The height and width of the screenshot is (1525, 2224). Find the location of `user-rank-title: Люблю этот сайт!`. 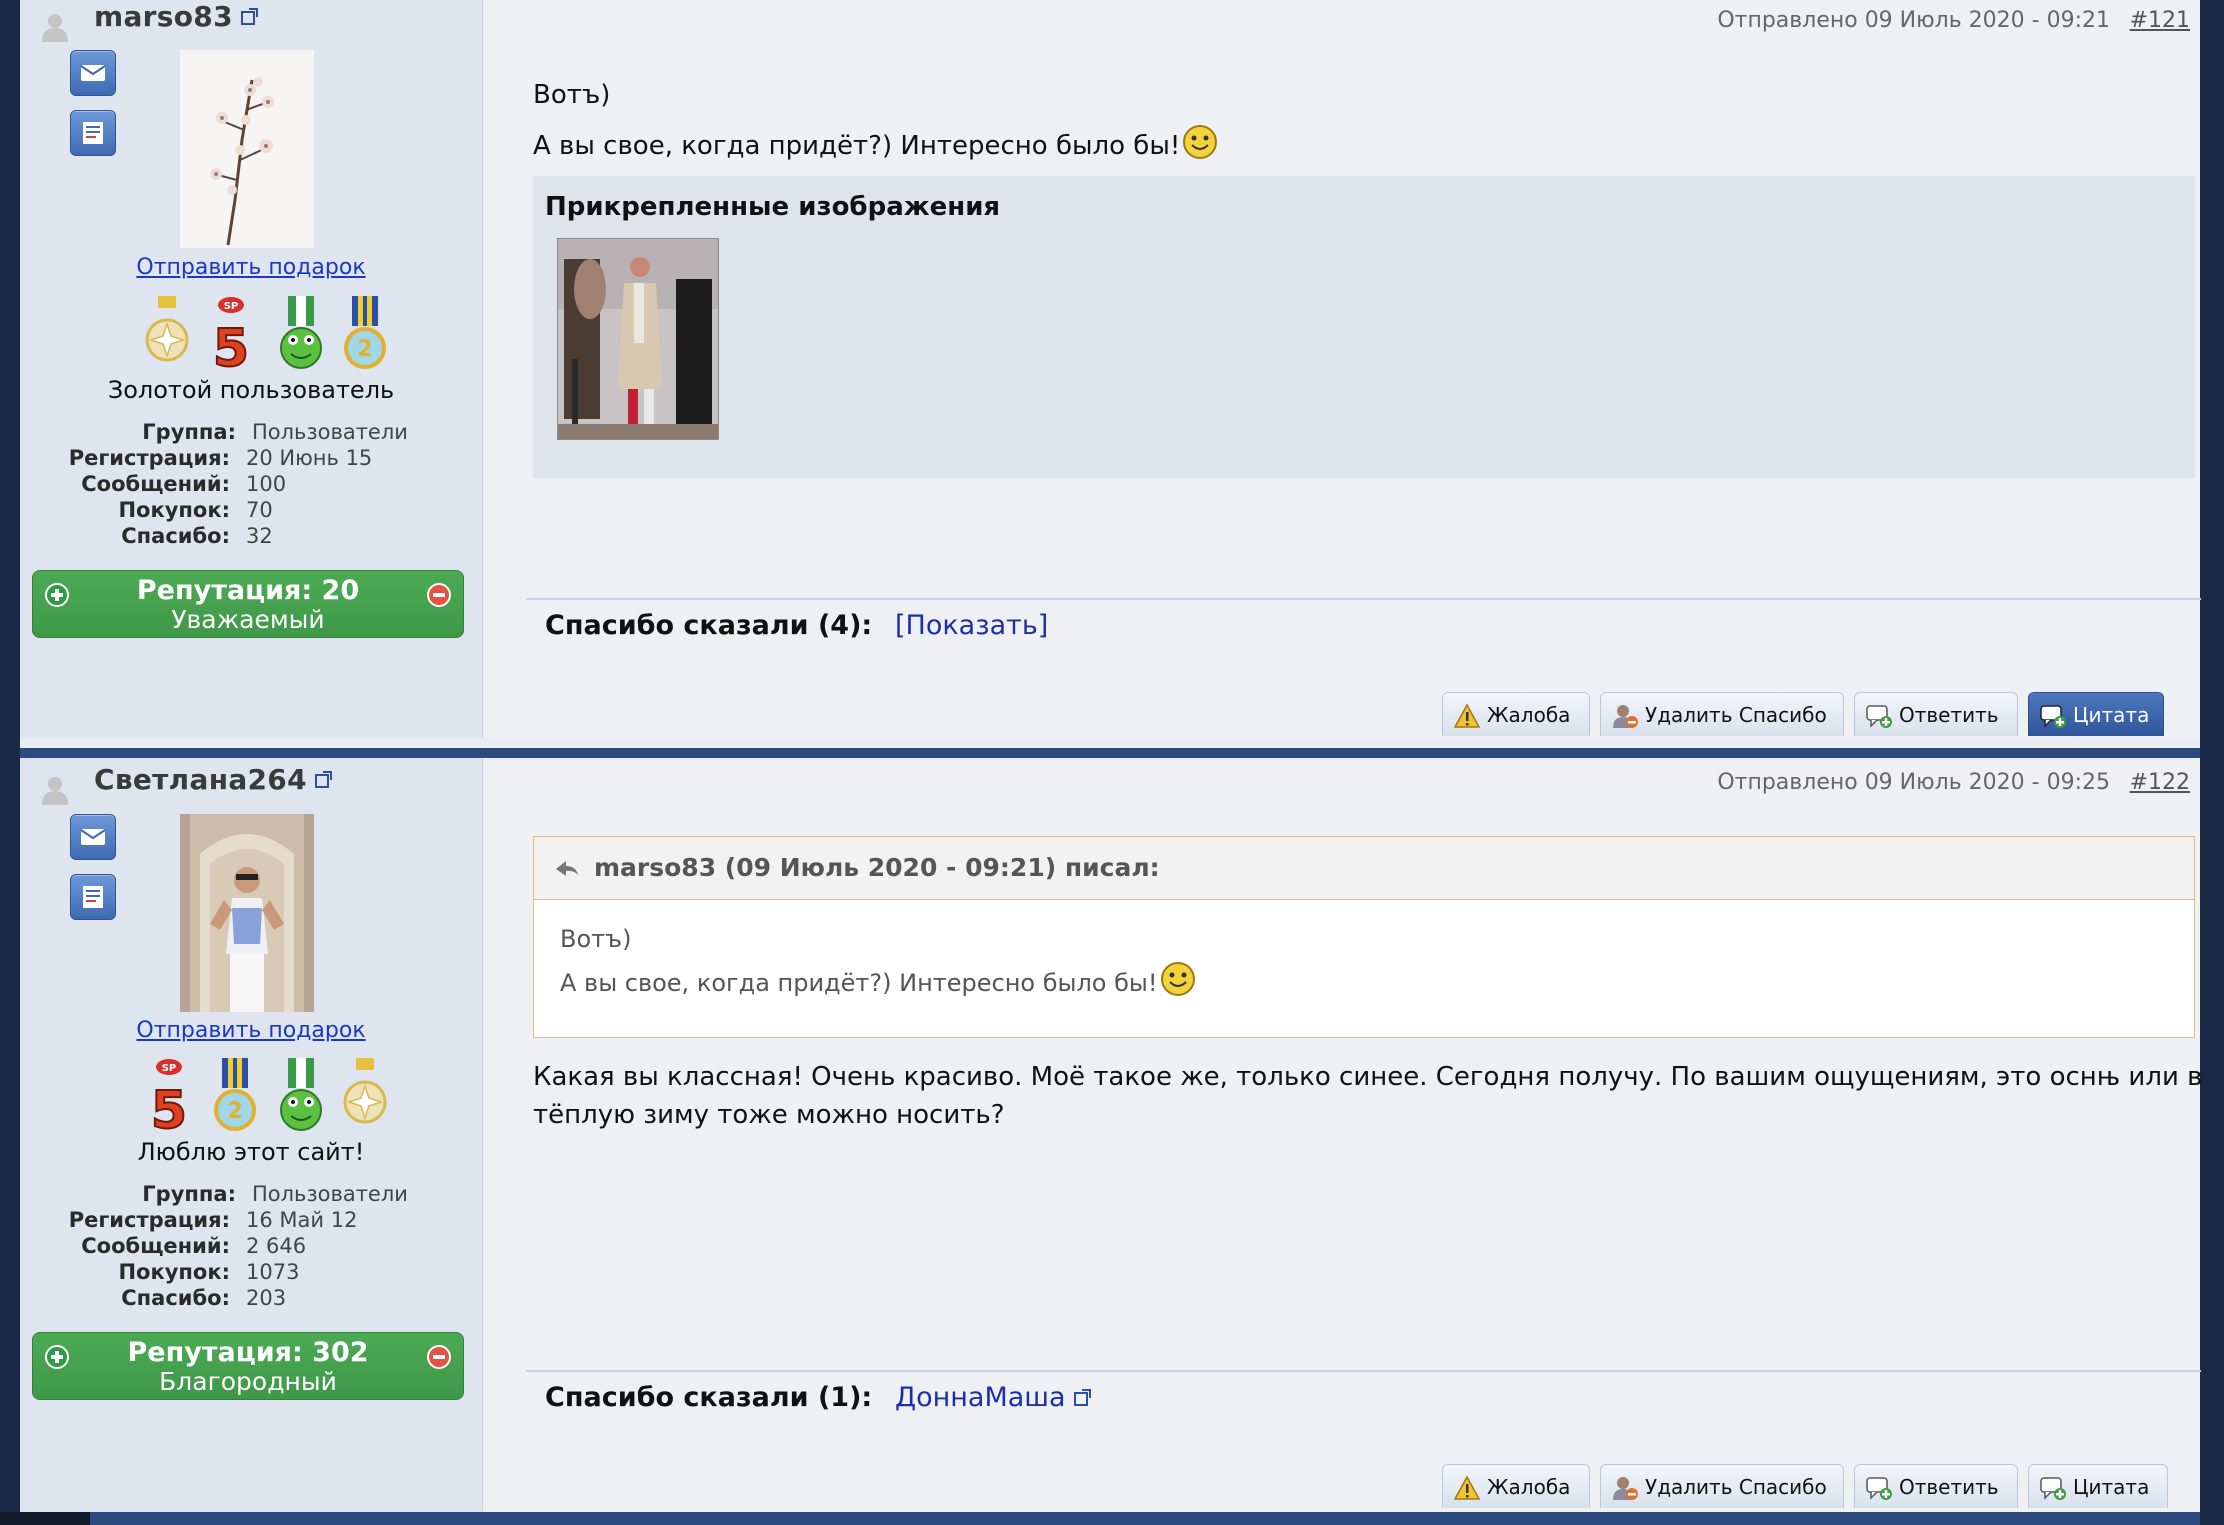

user-rank-title: Люблю этот сайт! is located at coordinates (251, 1152).